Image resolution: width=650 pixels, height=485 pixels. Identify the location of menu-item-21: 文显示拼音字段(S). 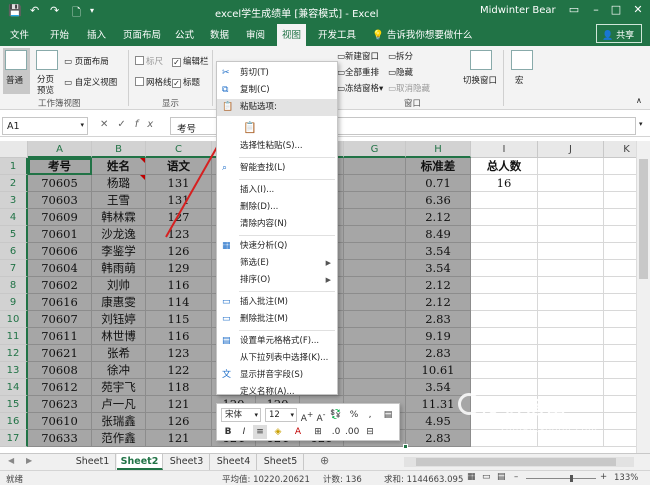
(277, 375).